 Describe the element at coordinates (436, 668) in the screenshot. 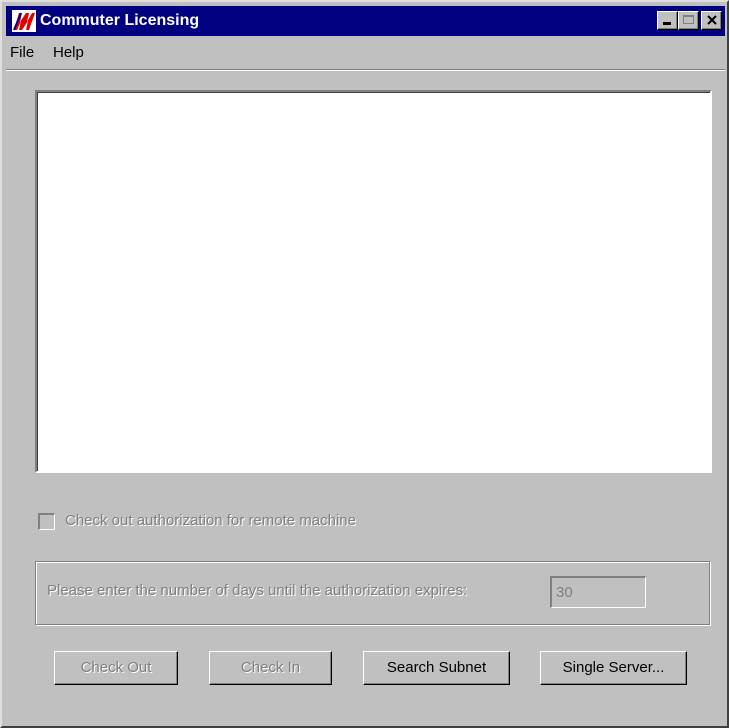

I see `search-subnet-button: Search Subnet` at that location.